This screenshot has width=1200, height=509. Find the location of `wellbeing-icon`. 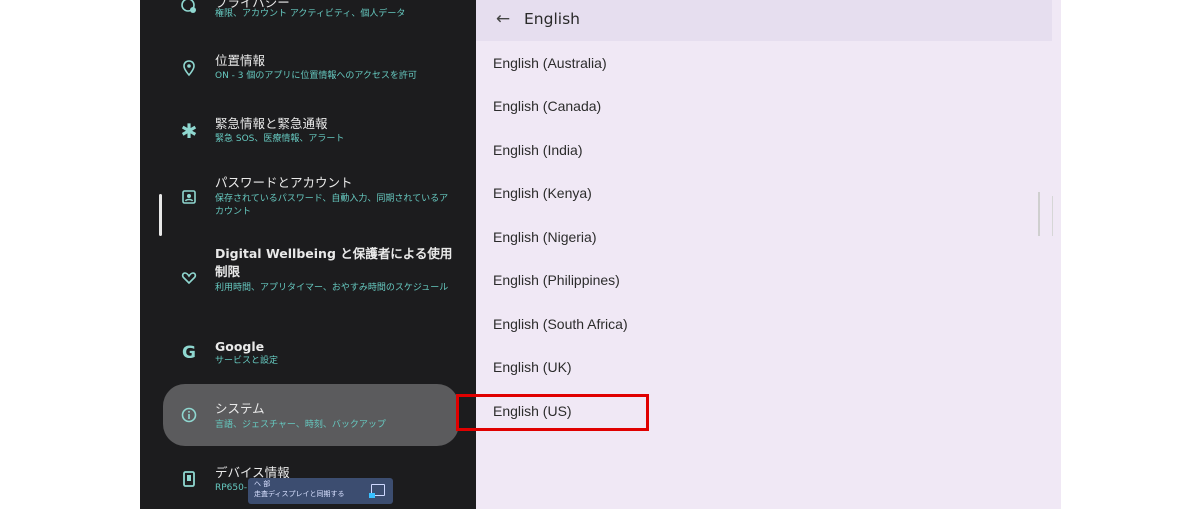

wellbeing-icon is located at coordinates (189, 277).